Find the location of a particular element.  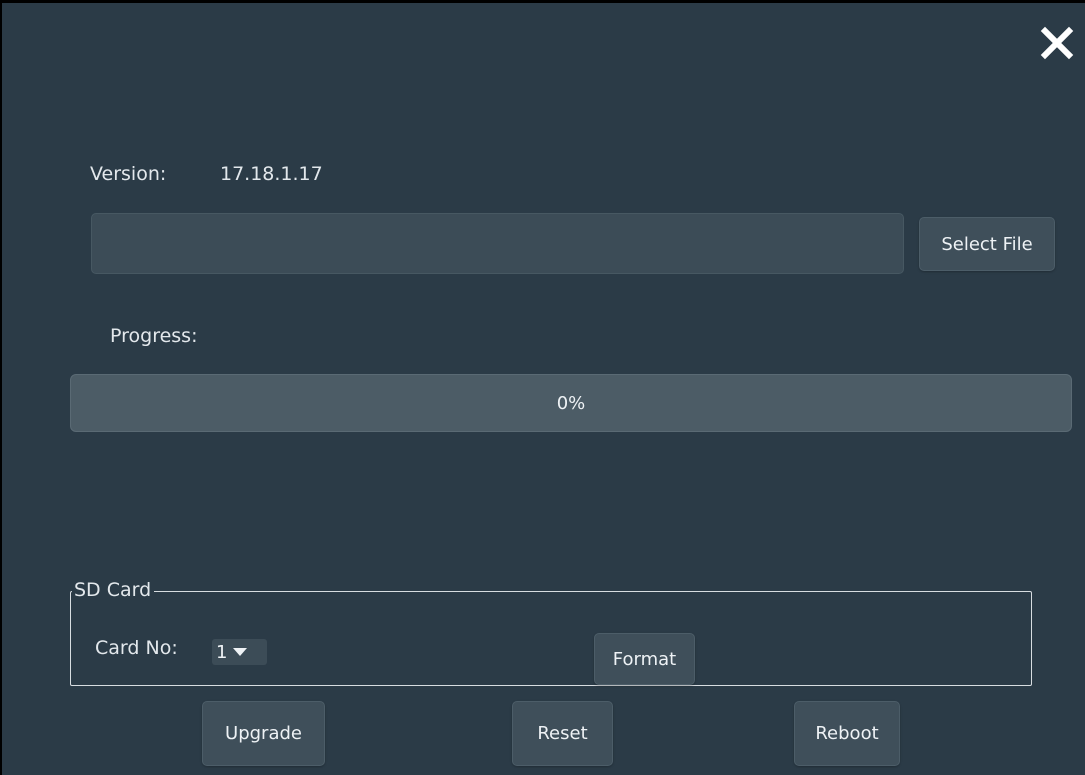

close-icon is located at coordinates (1057, 43).